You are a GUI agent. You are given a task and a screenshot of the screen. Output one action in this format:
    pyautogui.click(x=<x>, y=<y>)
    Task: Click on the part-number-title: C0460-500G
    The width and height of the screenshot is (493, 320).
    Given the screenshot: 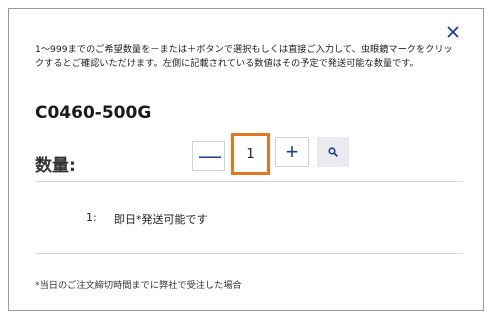 What is the action you would take?
    pyautogui.click(x=93, y=113)
    